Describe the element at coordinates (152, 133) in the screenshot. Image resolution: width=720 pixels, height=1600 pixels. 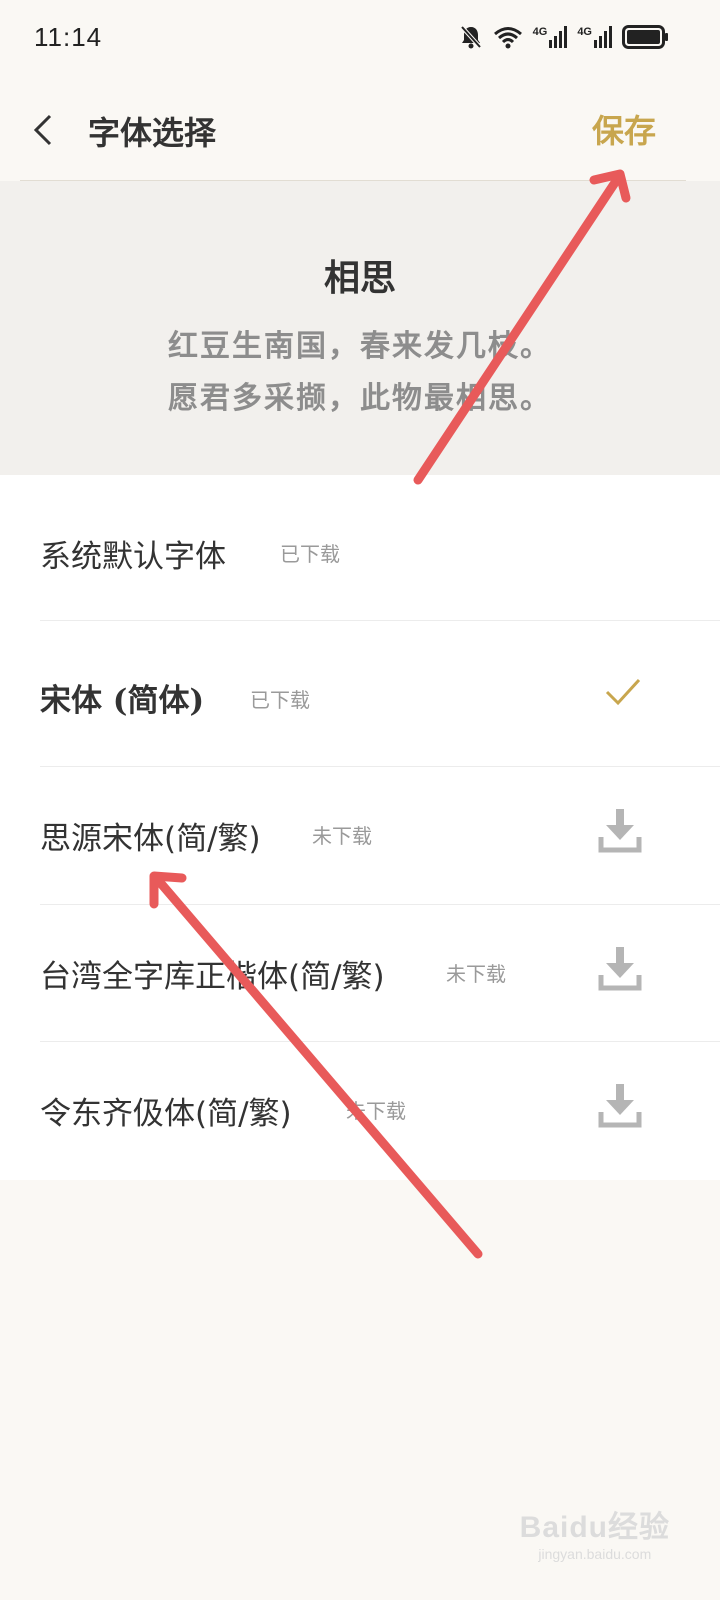
I see `page-title: 字体选择` at that location.